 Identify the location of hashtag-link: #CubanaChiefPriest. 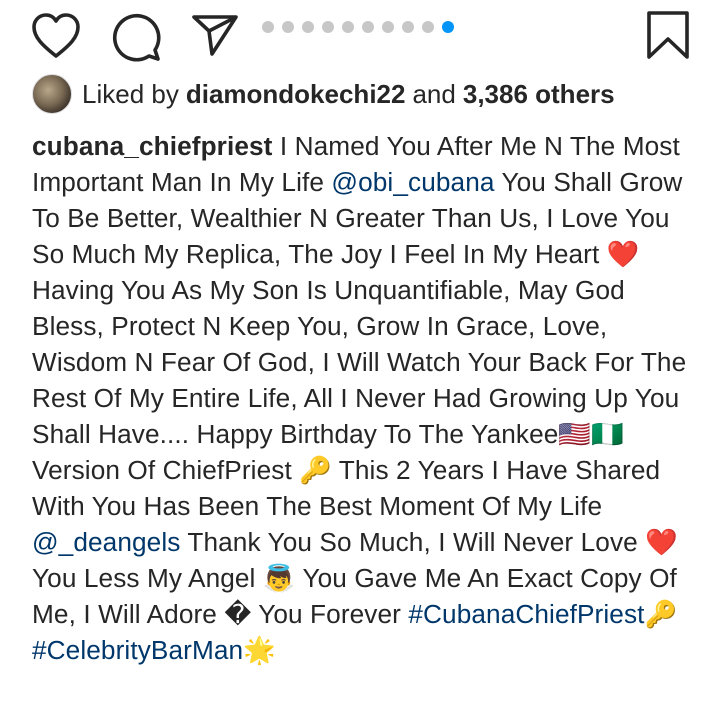
(526, 614).